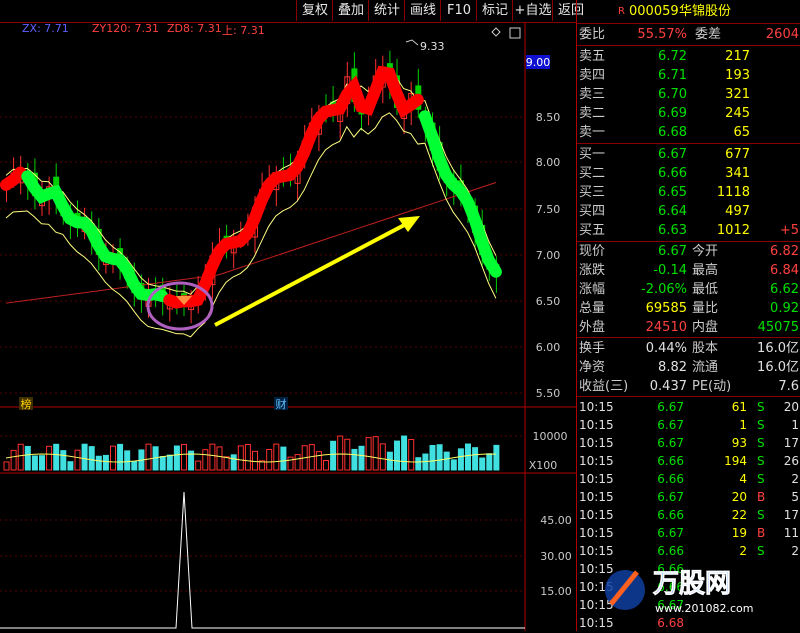  I want to click on tick-row: 10:15 6.67 61 S 20, so click(688, 407).